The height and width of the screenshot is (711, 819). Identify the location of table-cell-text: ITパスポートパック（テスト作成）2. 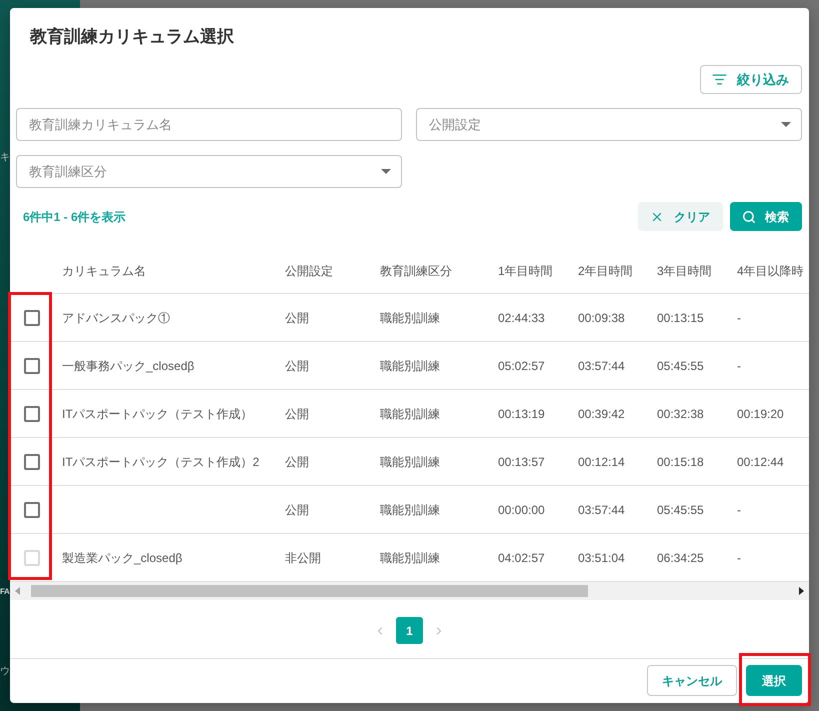
(160, 462).